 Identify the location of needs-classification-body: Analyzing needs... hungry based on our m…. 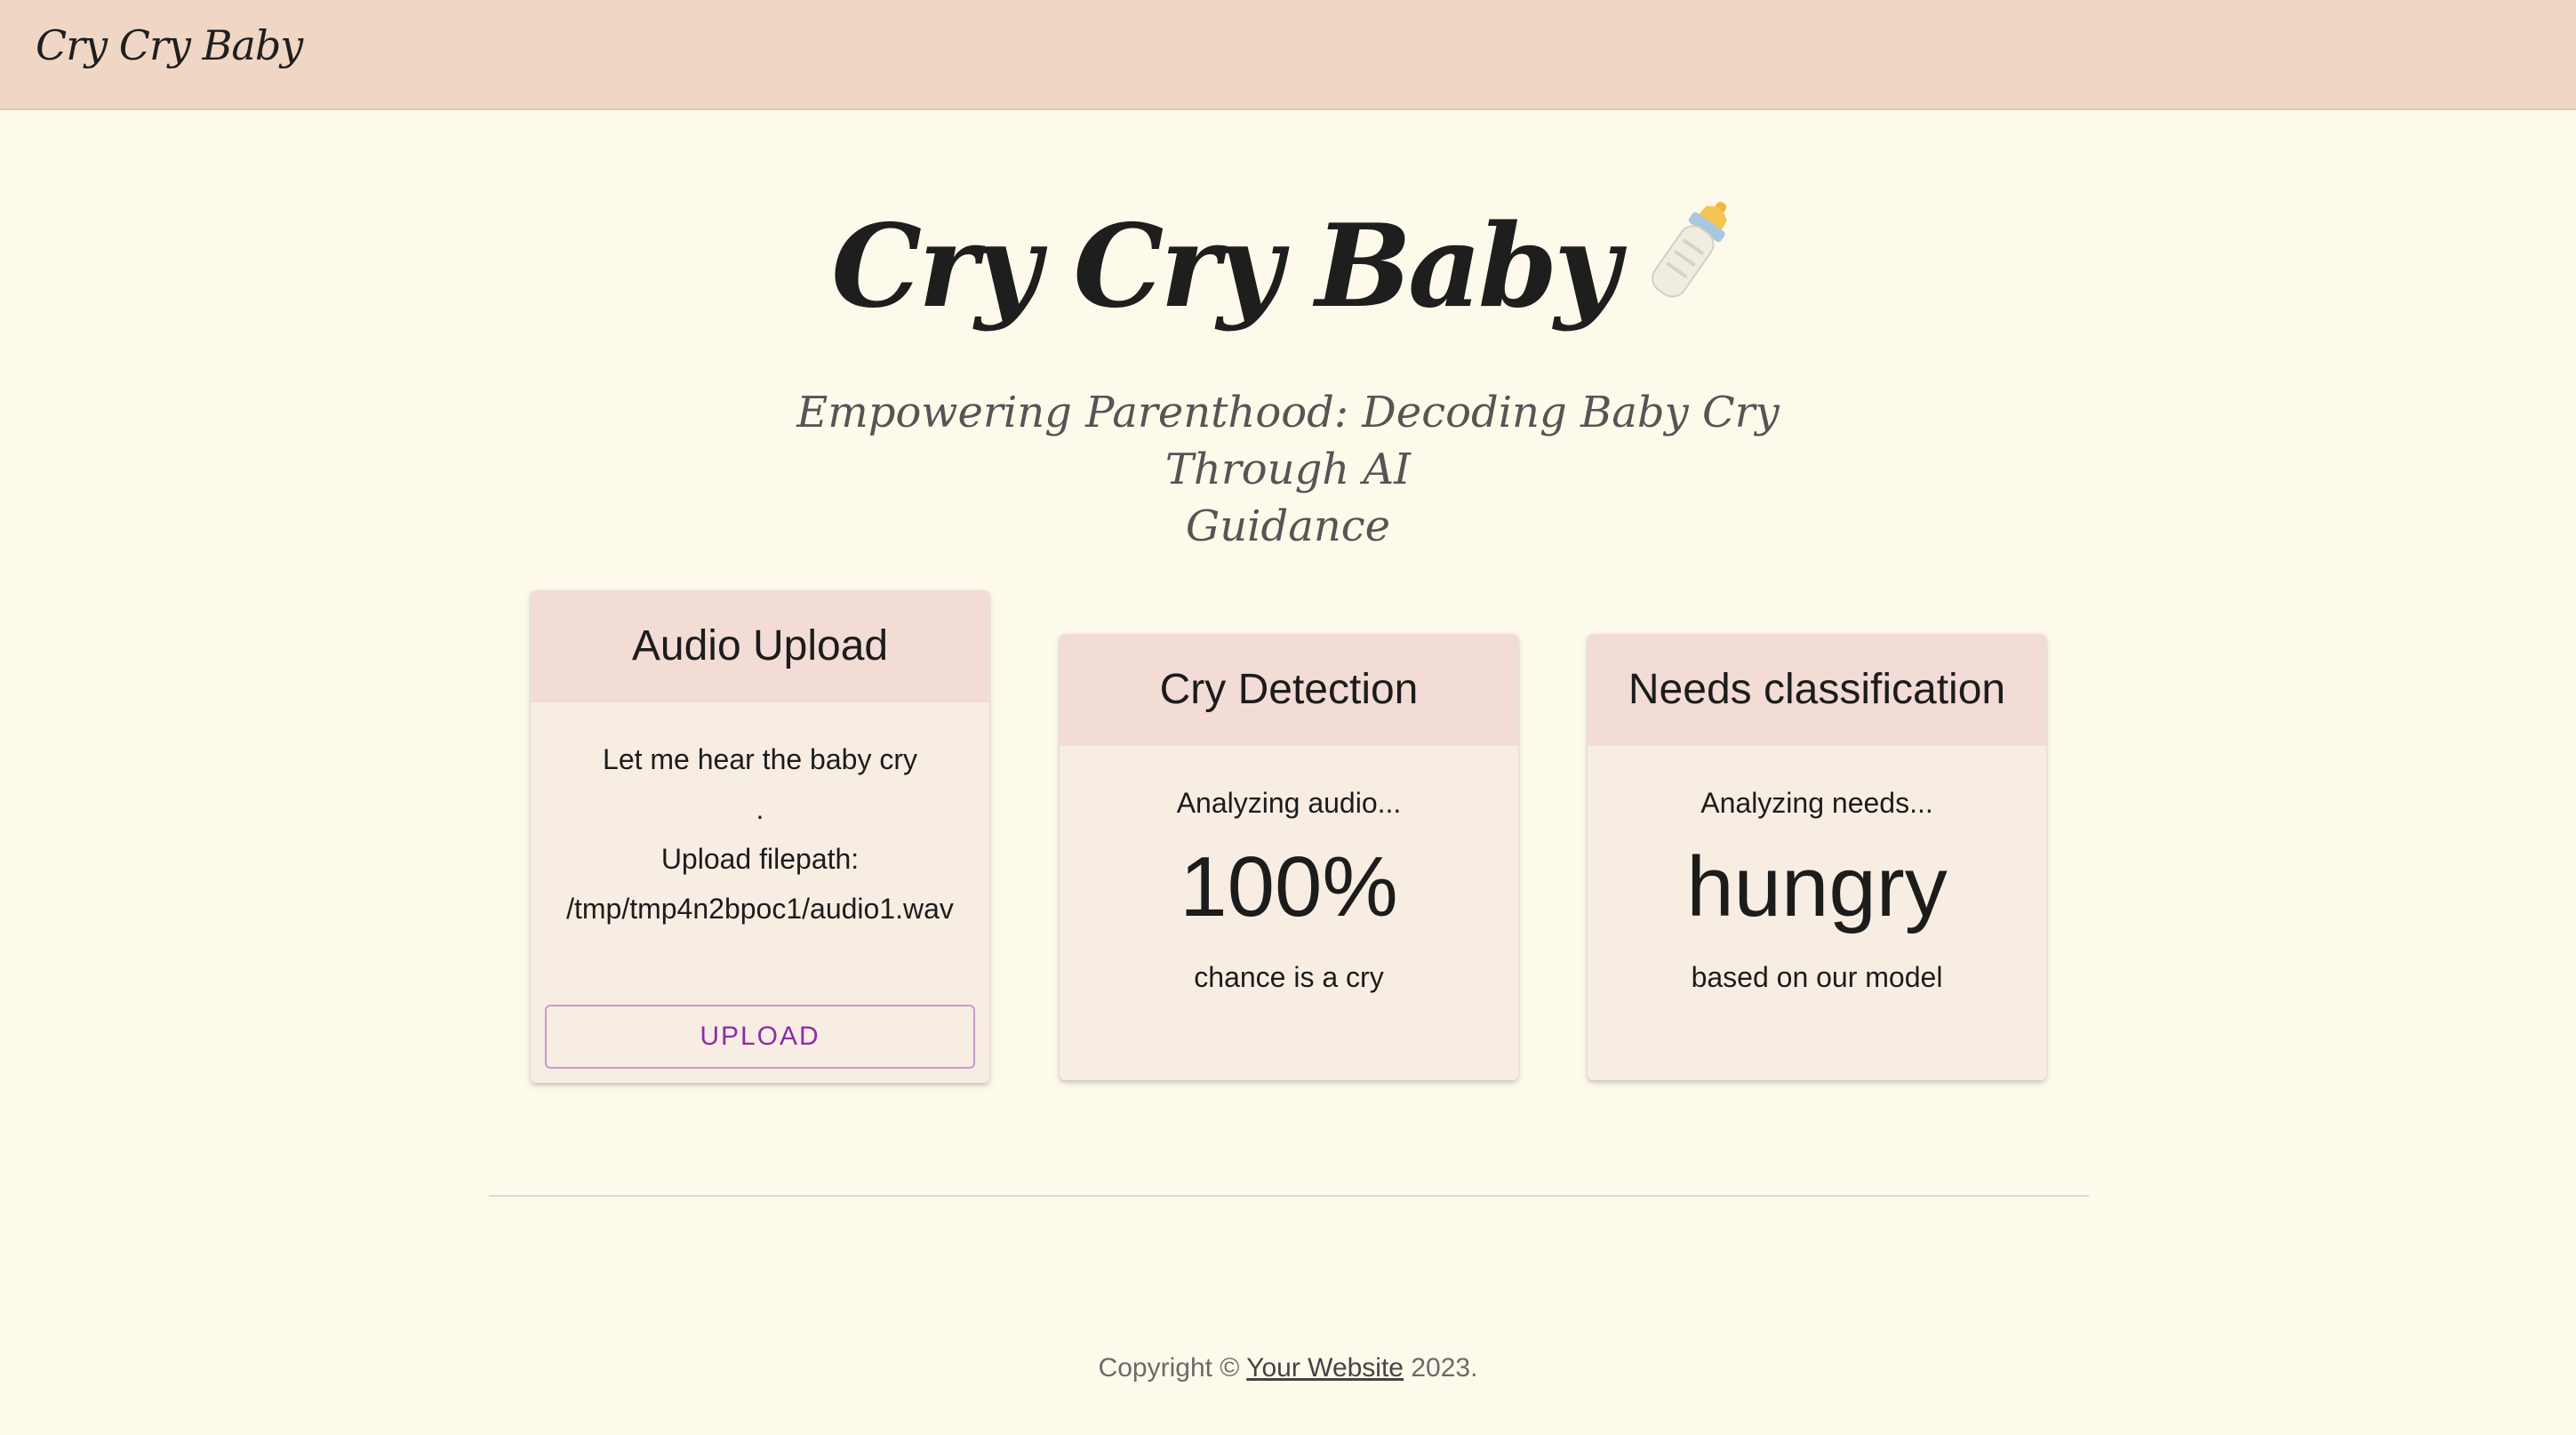
(1817, 874).